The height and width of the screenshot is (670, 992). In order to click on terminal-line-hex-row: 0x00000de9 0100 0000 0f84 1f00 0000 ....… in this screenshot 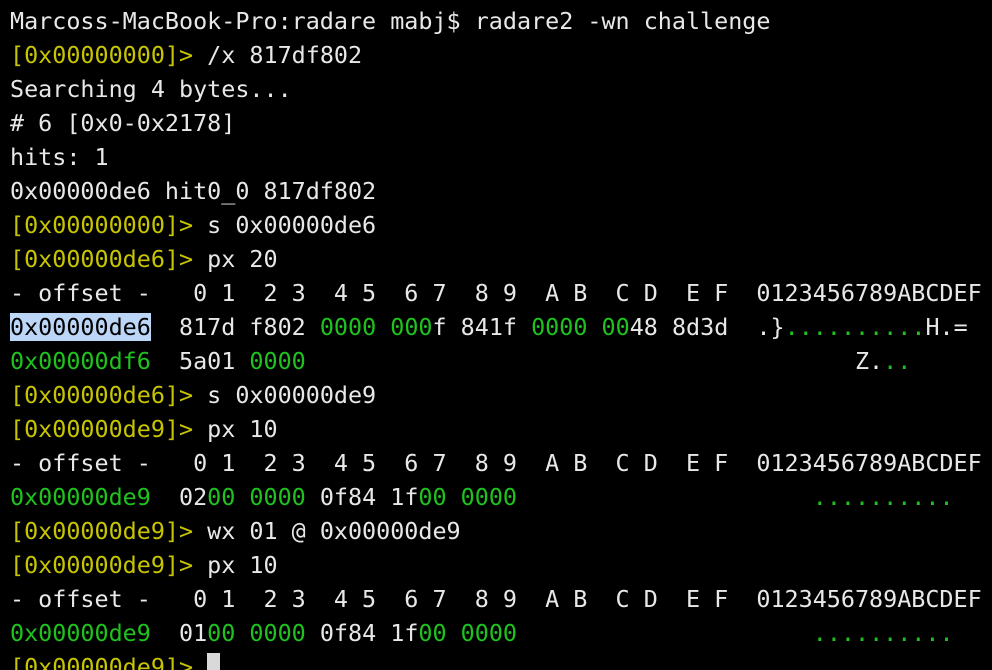, I will do `click(501, 633)`.